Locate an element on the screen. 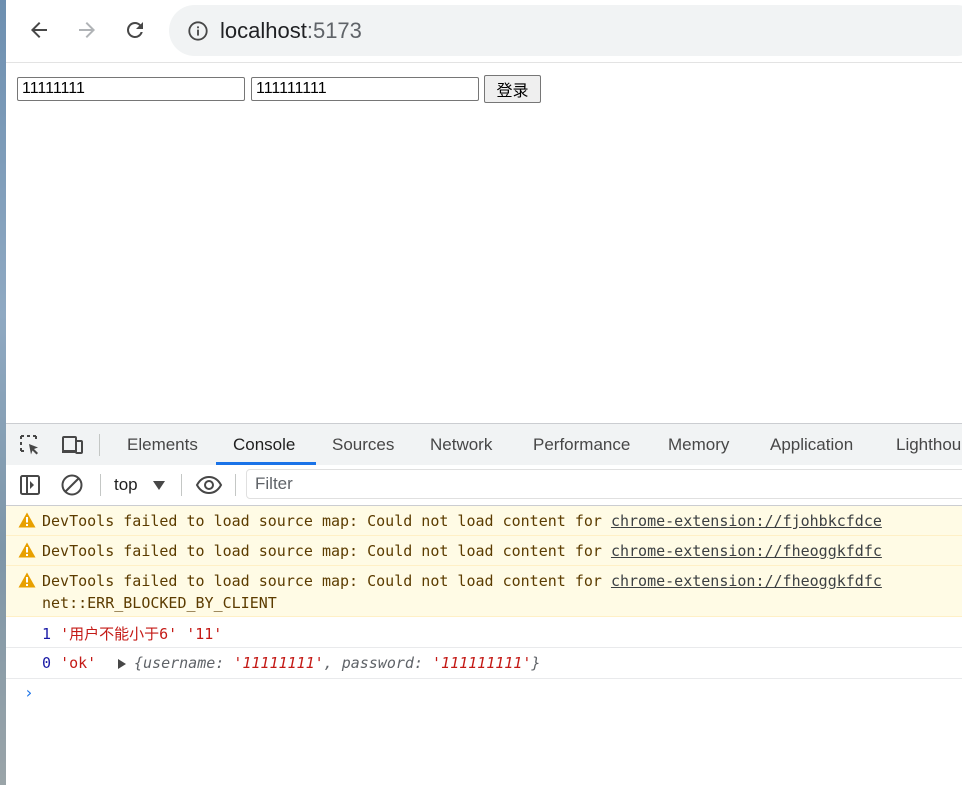 This screenshot has height=785, width=962. back-arrow-icon is located at coordinates (39, 30).